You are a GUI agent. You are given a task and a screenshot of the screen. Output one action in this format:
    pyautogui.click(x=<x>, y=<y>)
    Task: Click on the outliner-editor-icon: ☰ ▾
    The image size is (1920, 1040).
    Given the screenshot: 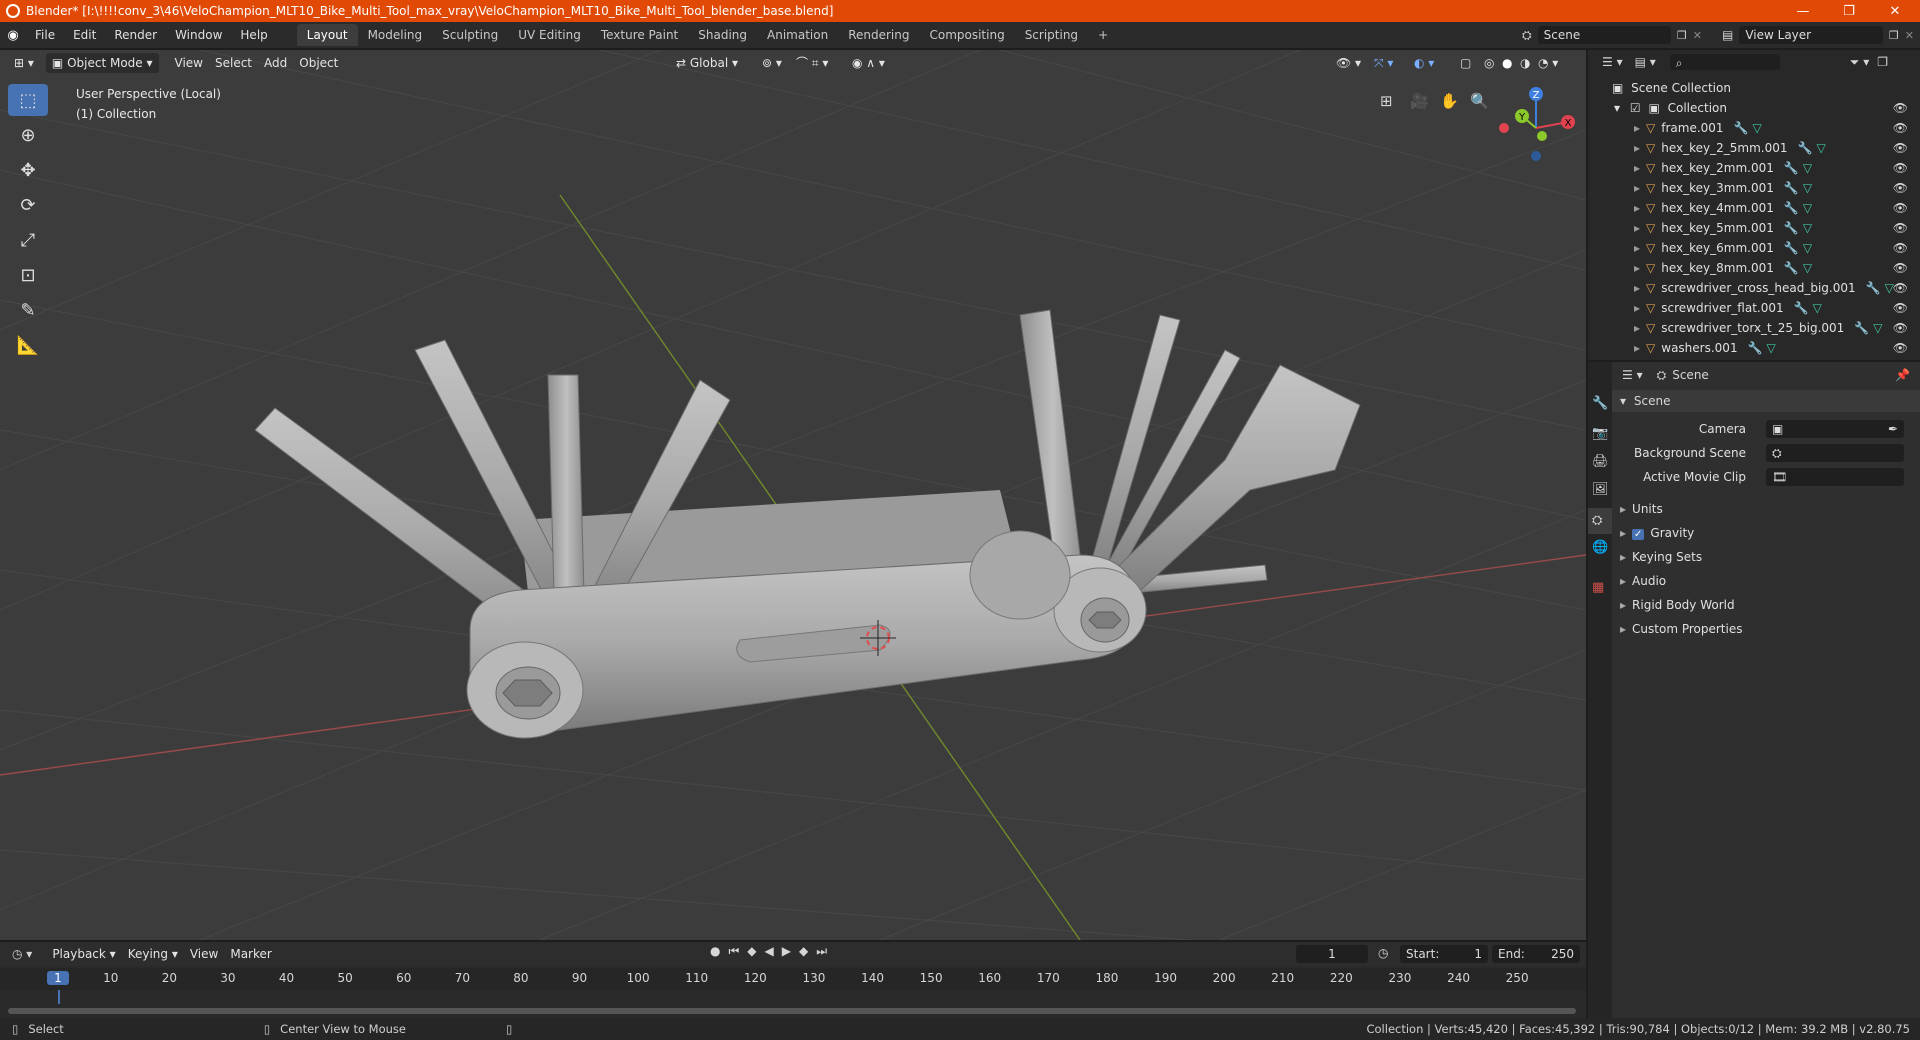 What is the action you would take?
    pyautogui.click(x=1612, y=62)
    